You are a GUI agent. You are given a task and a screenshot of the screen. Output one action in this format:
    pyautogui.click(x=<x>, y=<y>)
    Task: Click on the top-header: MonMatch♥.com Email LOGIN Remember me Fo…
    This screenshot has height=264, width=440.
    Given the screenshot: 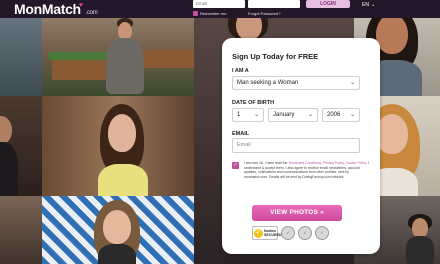 What is the action you would take?
    pyautogui.click(x=220, y=9)
    